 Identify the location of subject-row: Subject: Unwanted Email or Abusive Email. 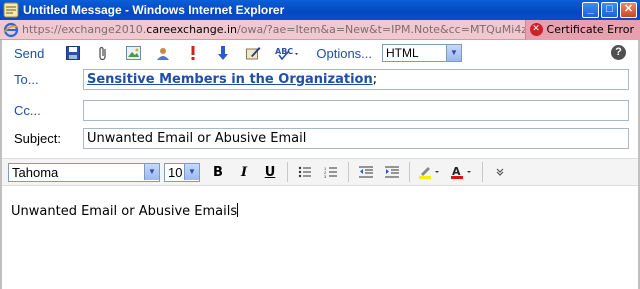
(320, 138).